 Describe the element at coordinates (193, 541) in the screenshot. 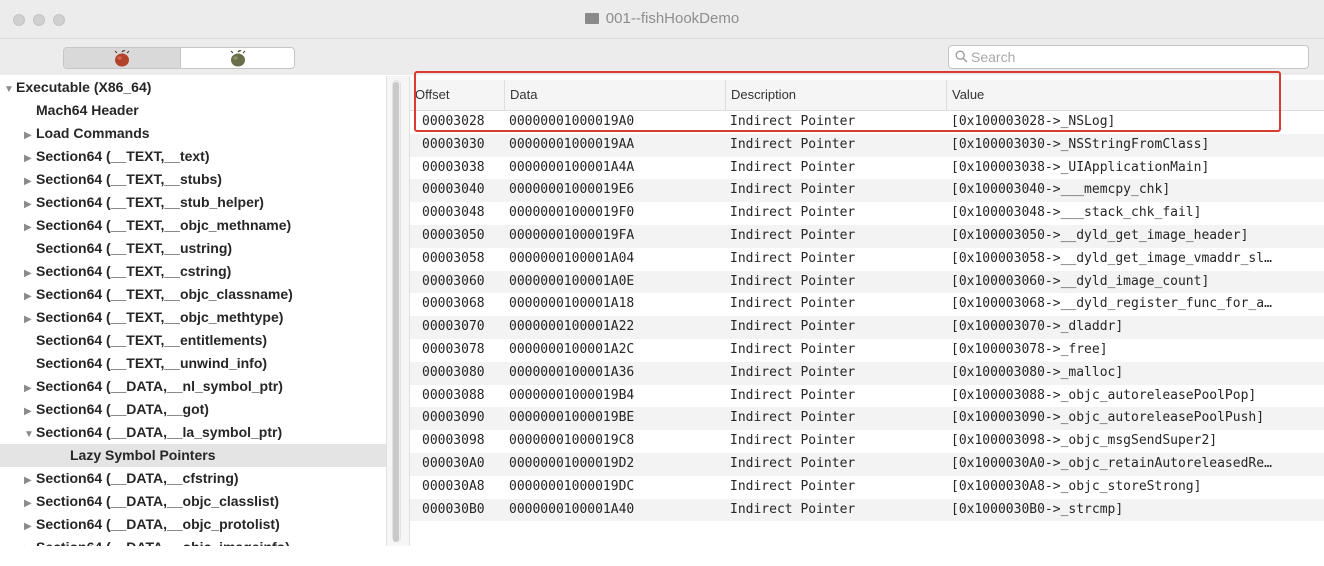

I see `sidebar-item: ▶Section64 (__DATA,__objc_imageinfo)` at that location.